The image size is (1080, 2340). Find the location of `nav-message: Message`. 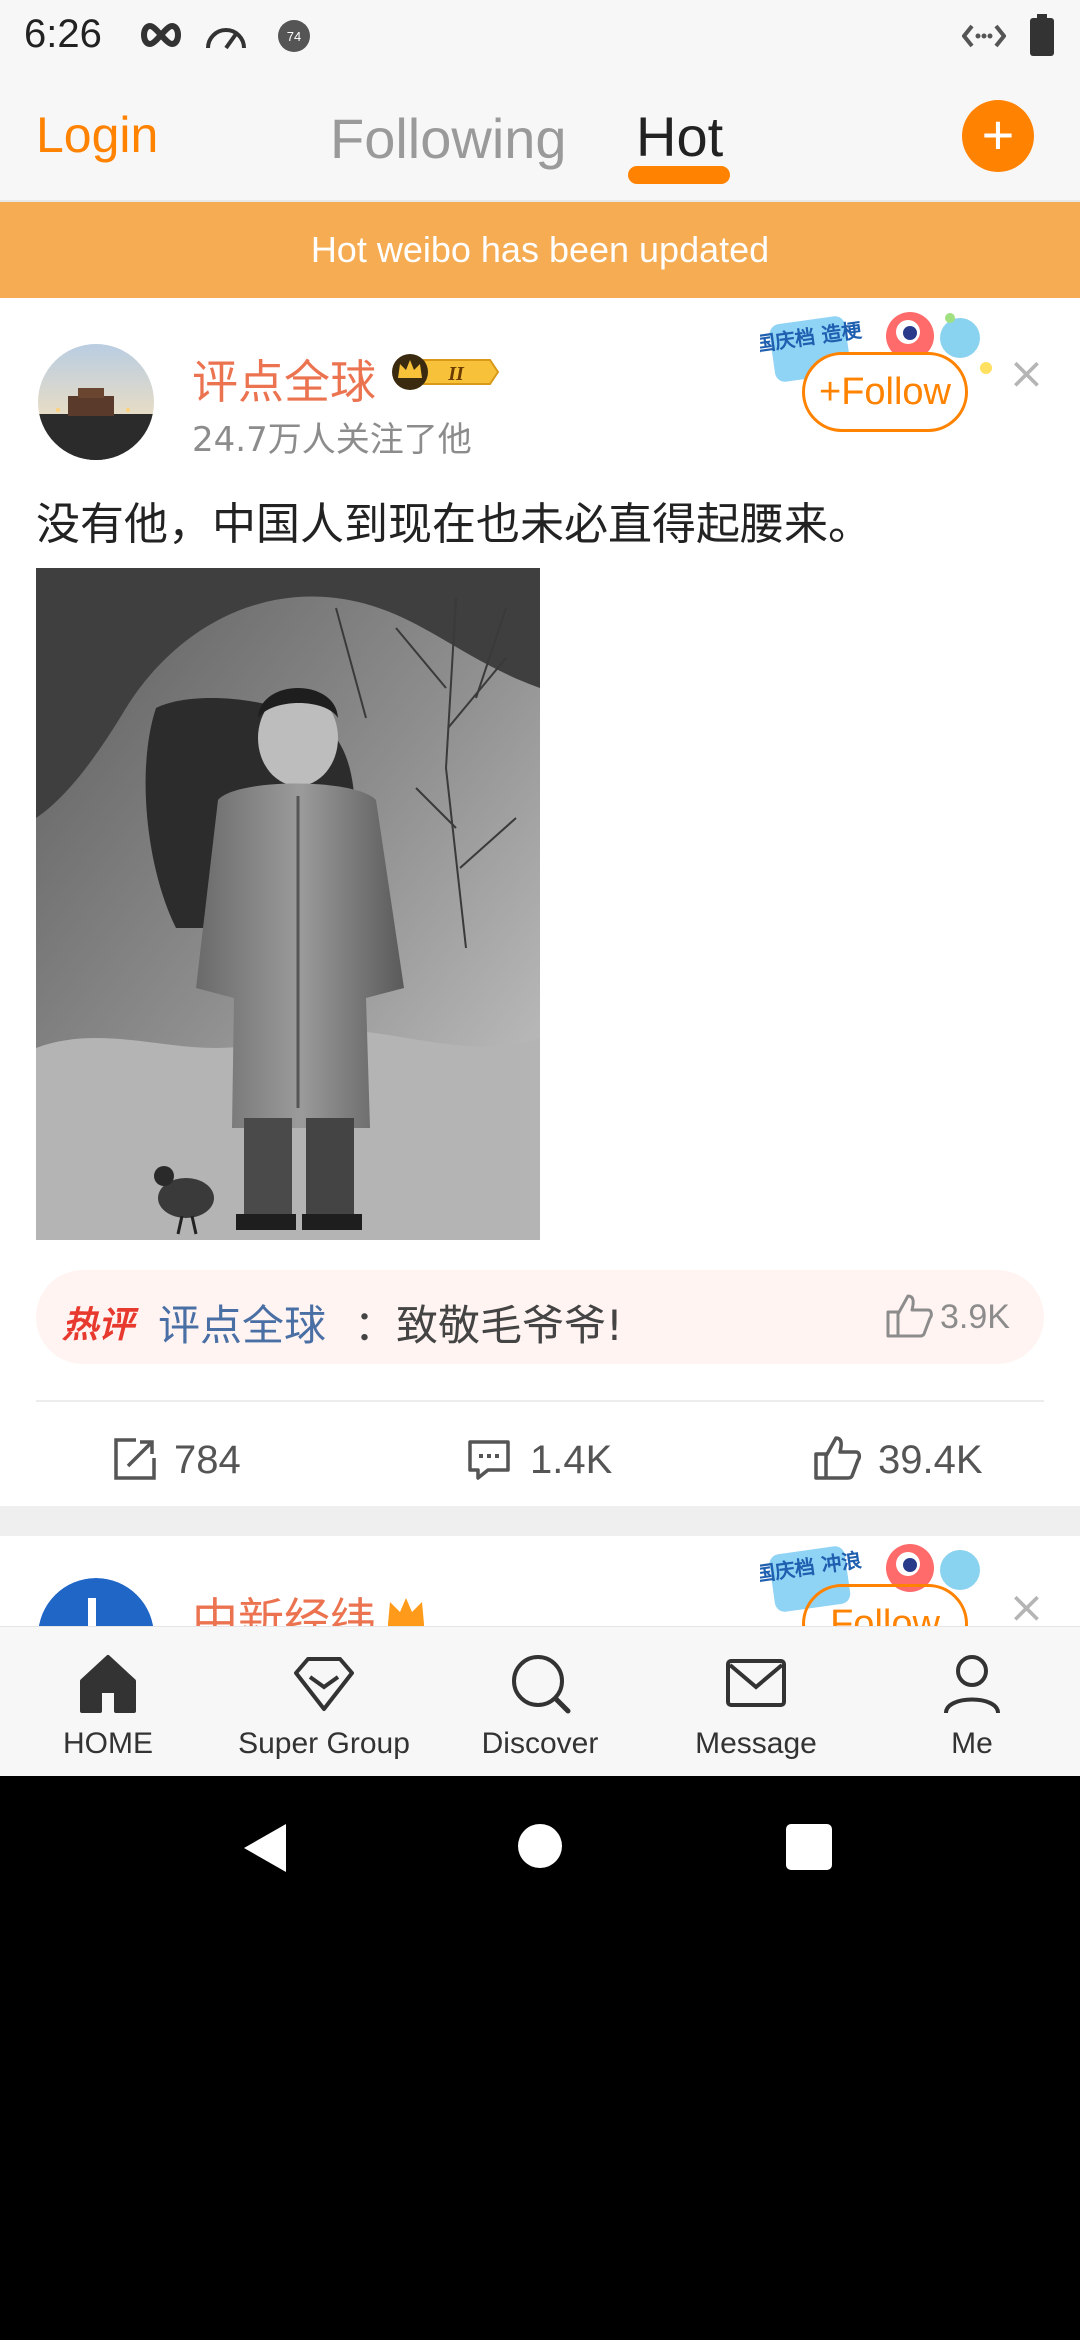

nav-message: Message is located at coordinates (756, 1701).